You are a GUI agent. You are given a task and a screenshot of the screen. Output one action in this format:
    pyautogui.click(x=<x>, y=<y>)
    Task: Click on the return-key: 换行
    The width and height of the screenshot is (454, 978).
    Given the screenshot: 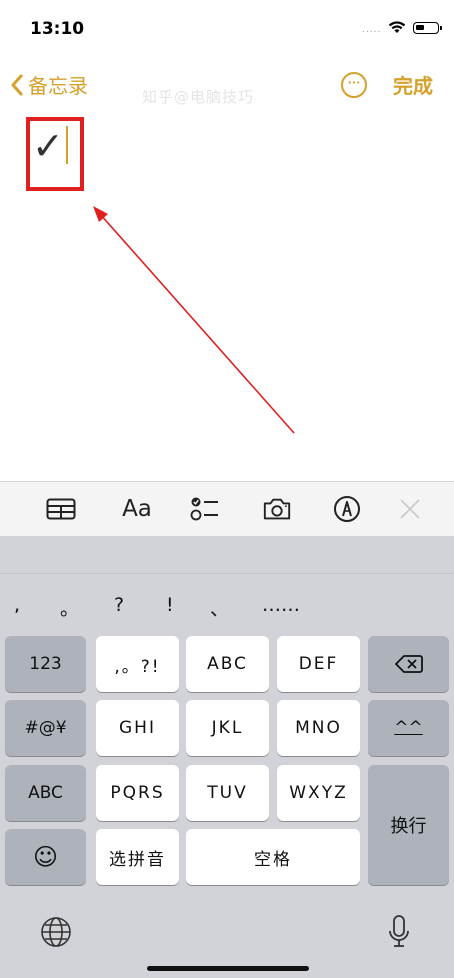 What is the action you would take?
    pyautogui.click(x=408, y=825)
    